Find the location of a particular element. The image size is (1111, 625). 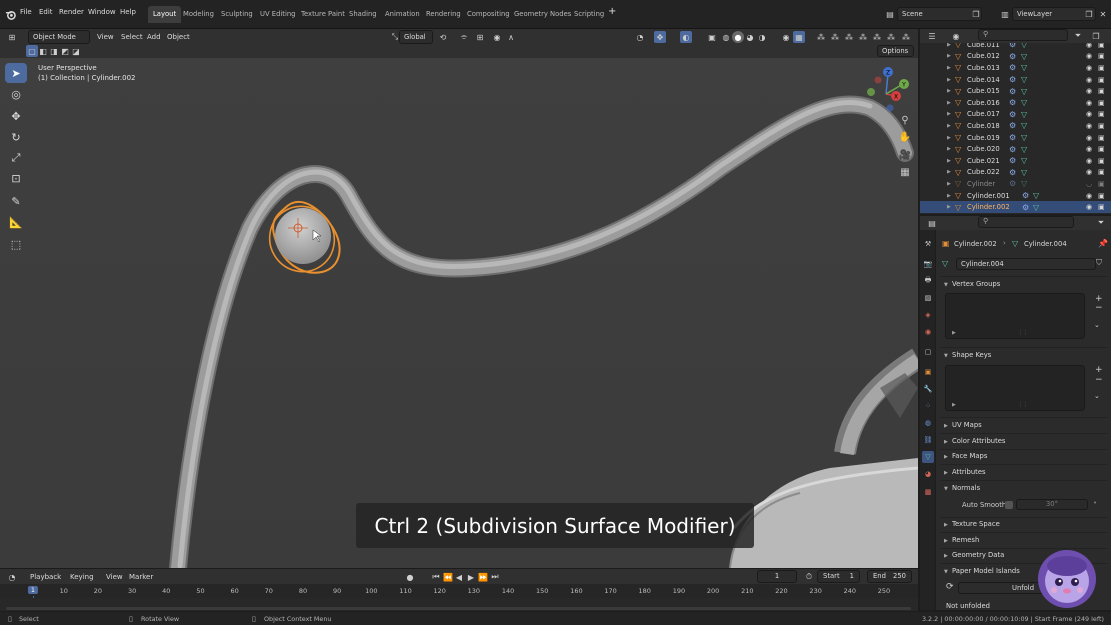

start-frame-field: Start 1 is located at coordinates (838, 576).